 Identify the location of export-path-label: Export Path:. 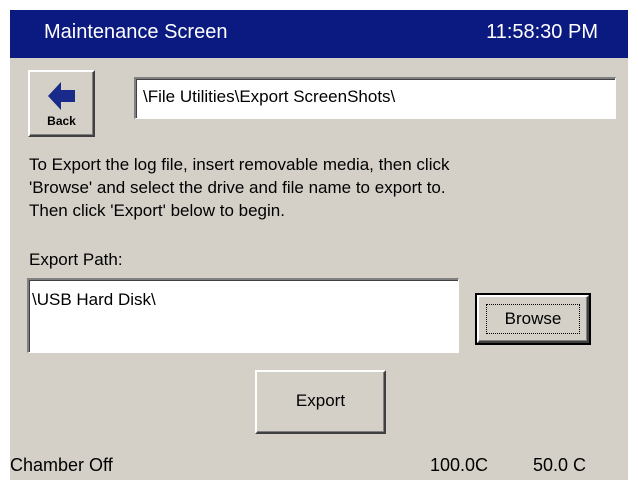
(76, 259).